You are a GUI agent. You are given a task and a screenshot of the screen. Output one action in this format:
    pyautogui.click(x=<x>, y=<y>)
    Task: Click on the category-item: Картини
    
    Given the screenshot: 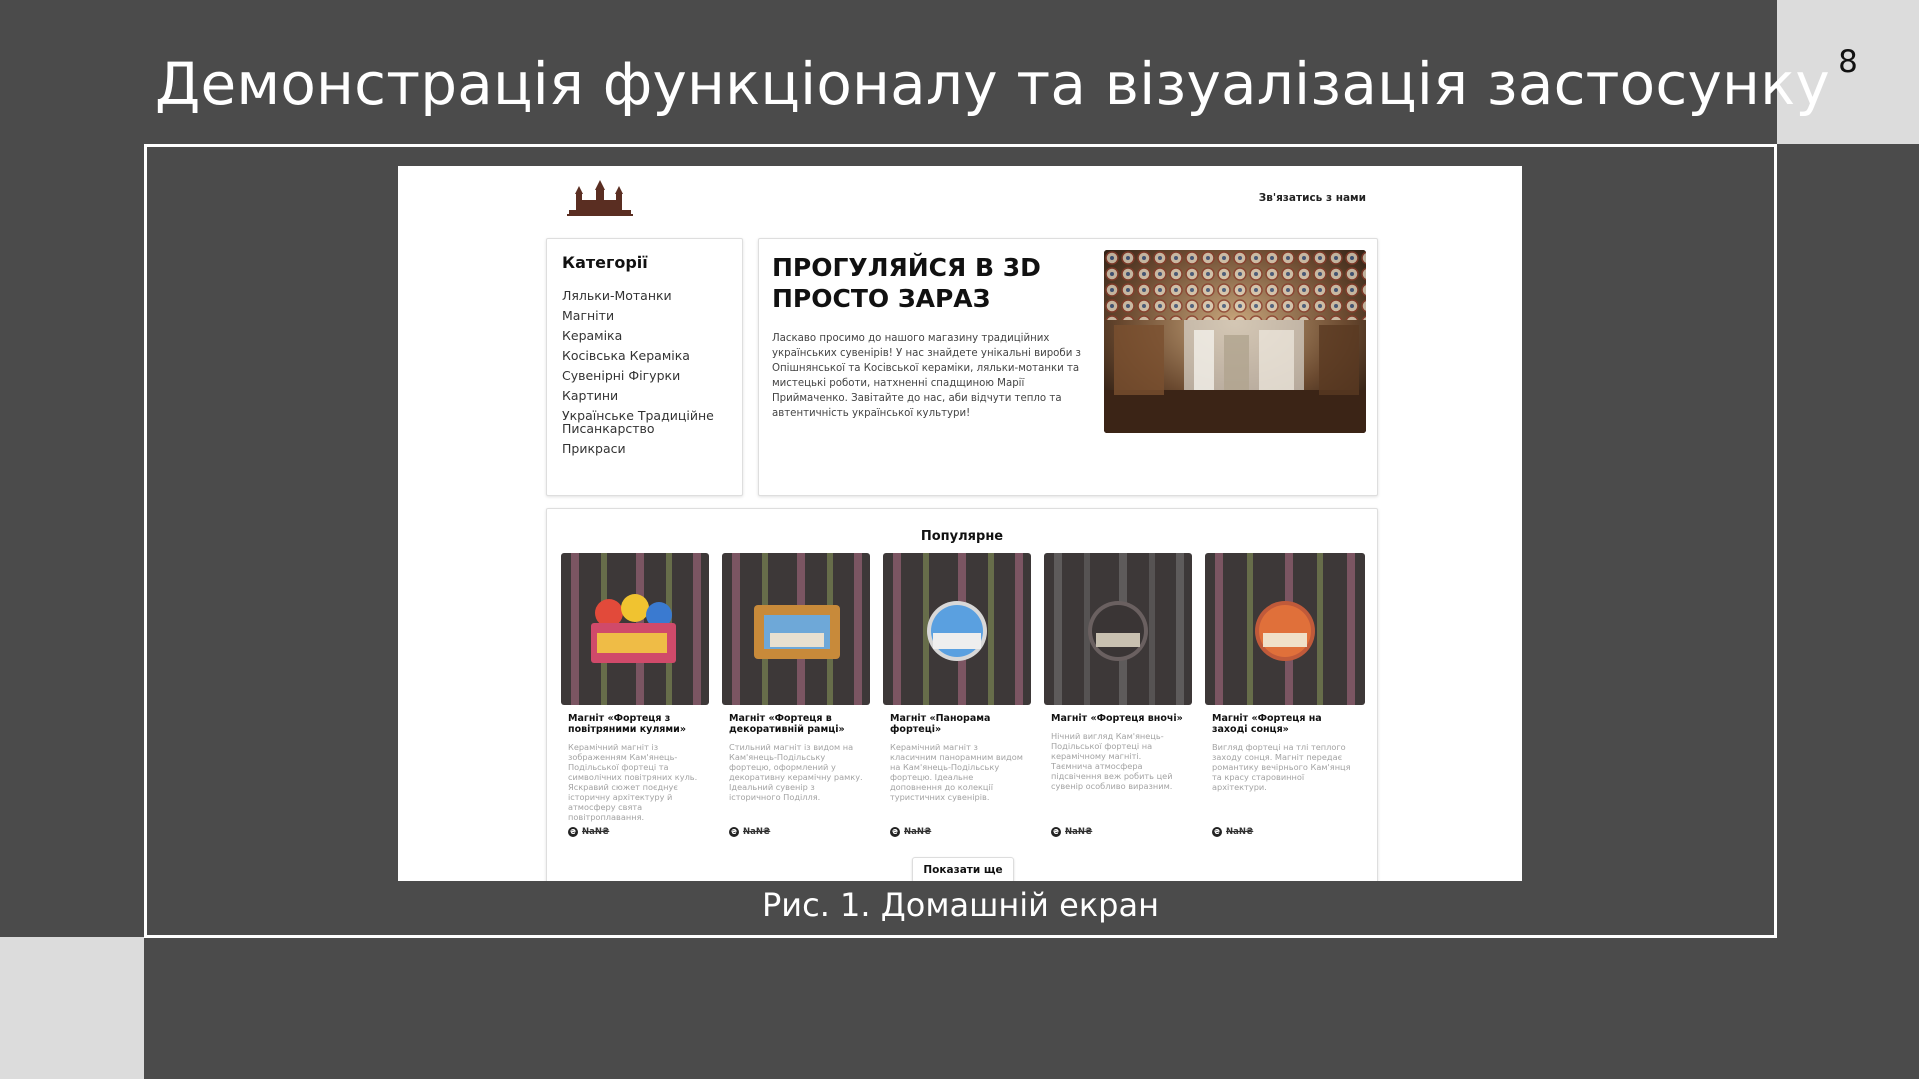 What is the action you would take?
    pyautogui.click(x=649, y=395)
    